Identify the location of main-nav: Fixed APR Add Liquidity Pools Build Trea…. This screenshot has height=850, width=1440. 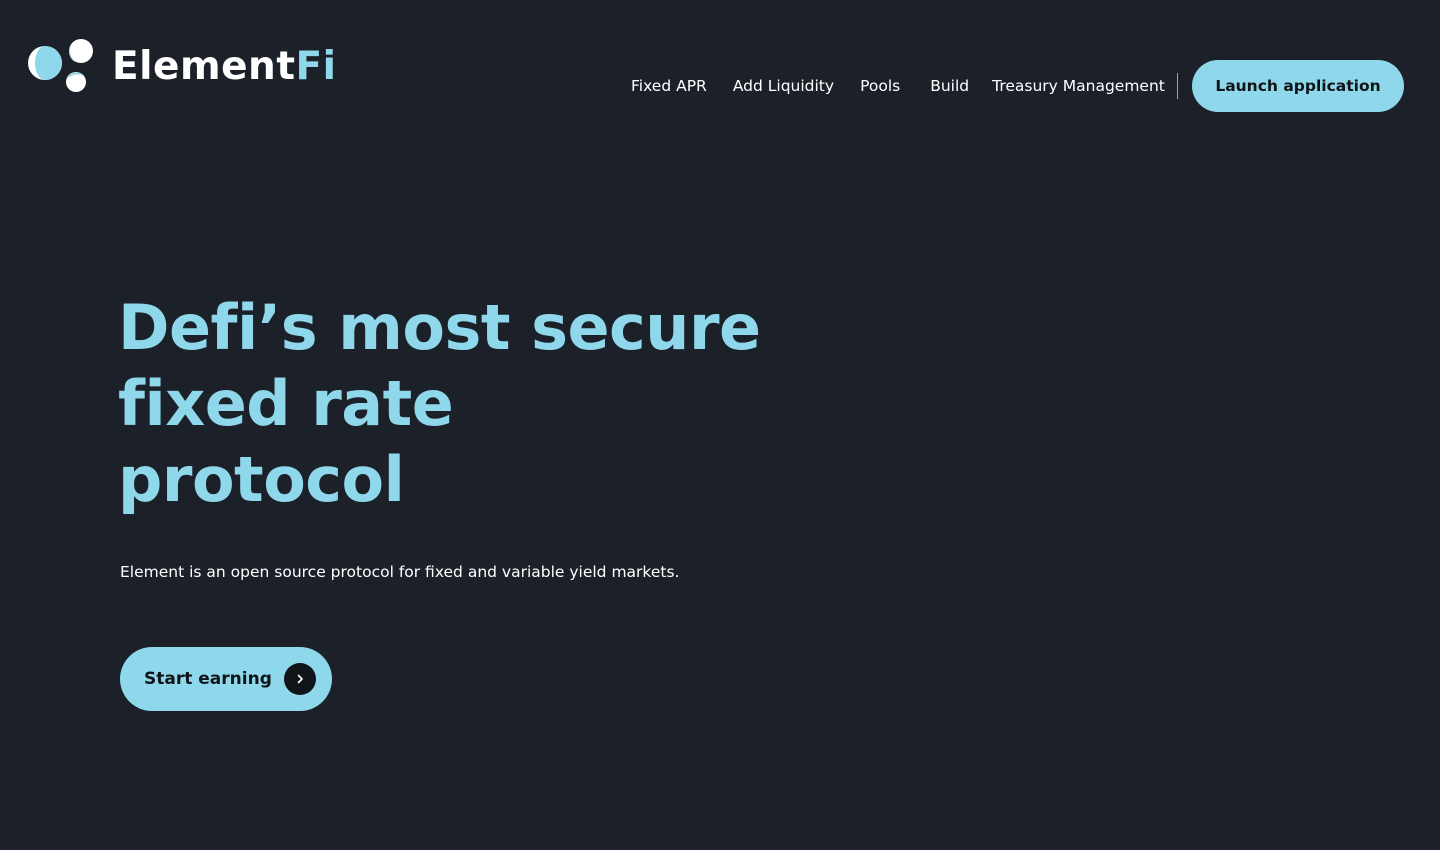
(904, 86).